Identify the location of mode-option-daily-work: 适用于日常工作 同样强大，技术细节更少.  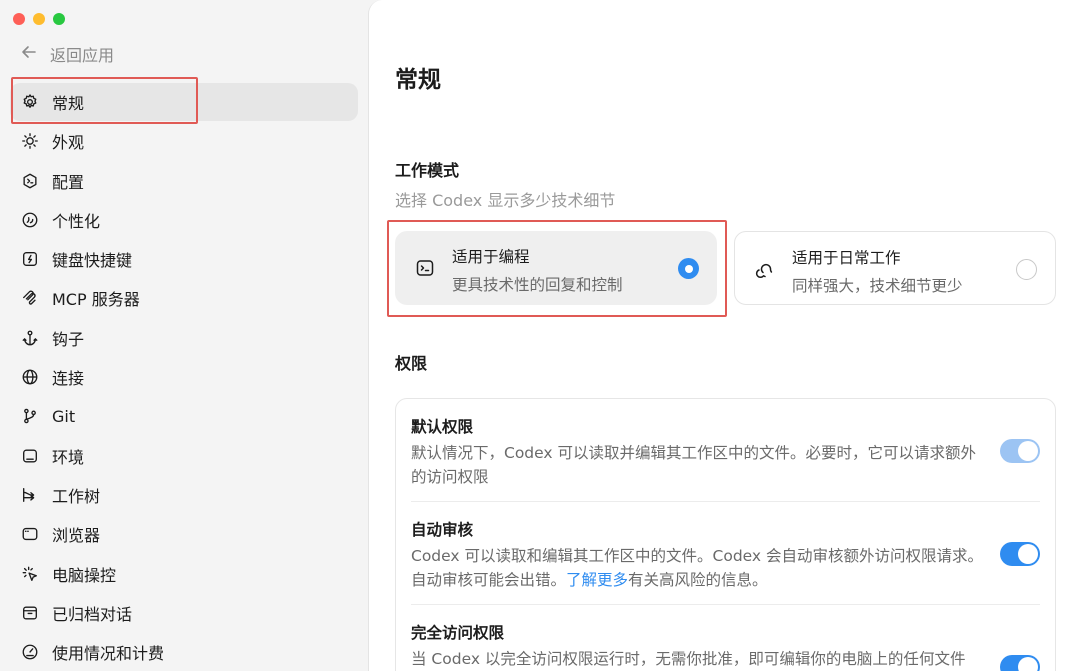
(895, 268).